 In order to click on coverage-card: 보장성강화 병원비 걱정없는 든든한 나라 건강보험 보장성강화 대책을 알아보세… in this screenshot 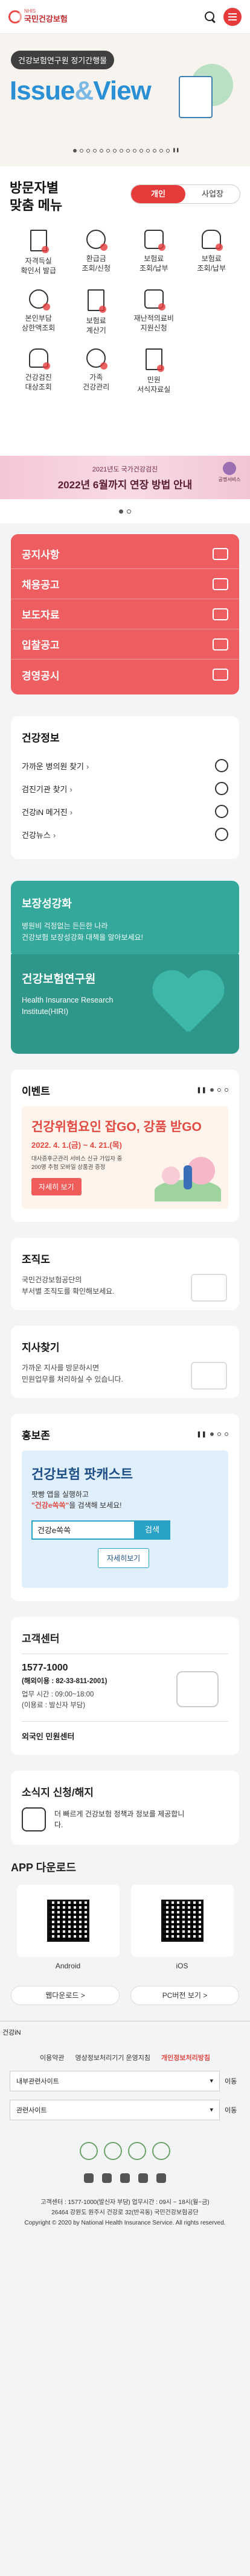, I will do `click(125, 920)`.